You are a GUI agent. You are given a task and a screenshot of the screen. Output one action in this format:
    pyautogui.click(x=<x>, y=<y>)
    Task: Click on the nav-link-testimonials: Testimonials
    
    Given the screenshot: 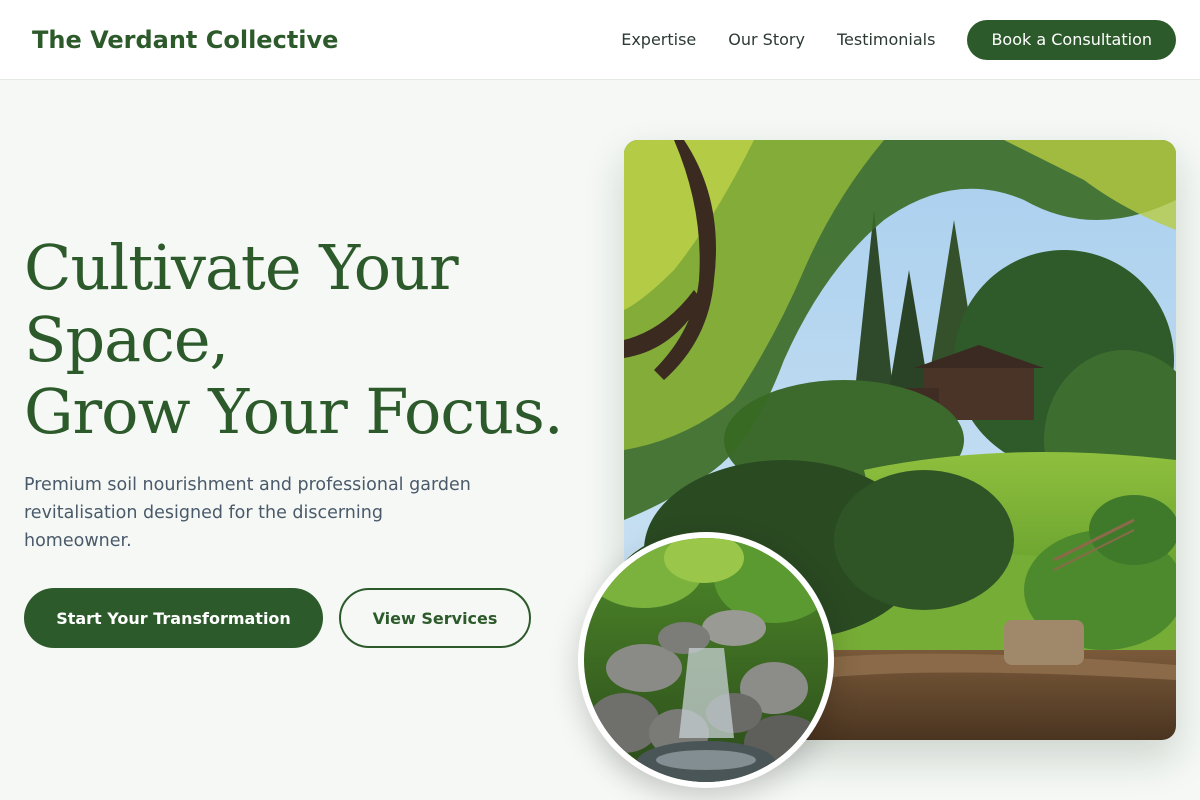 What is the action you would take?
    pyautogui.click(x=886, y=39)
    